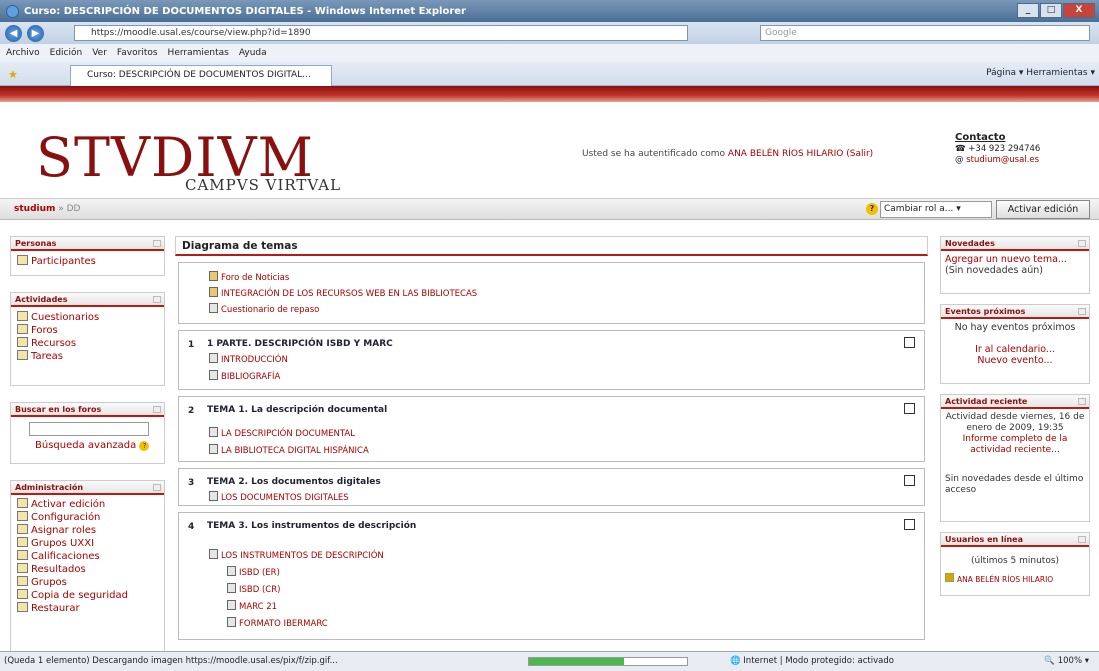  What do you see at coordinates (66, 53) in the screenshot?
I see `menu-edicion: Edición` at bounding box center [66, 53].